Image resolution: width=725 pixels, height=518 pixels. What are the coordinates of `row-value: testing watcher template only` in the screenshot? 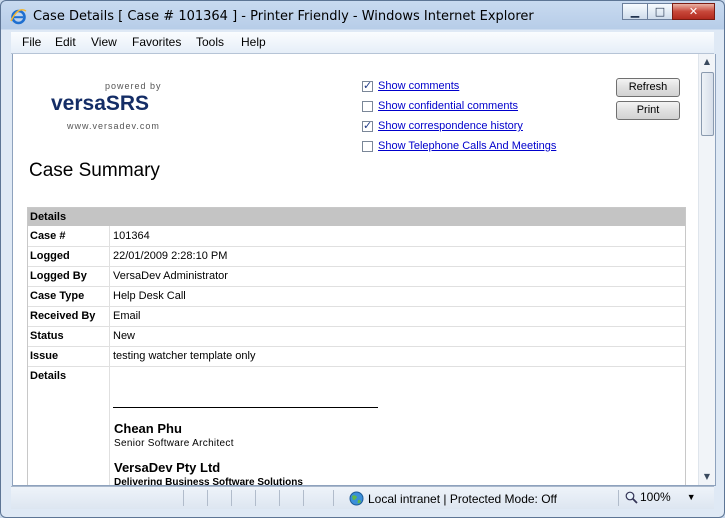 It's located at (184, 356).